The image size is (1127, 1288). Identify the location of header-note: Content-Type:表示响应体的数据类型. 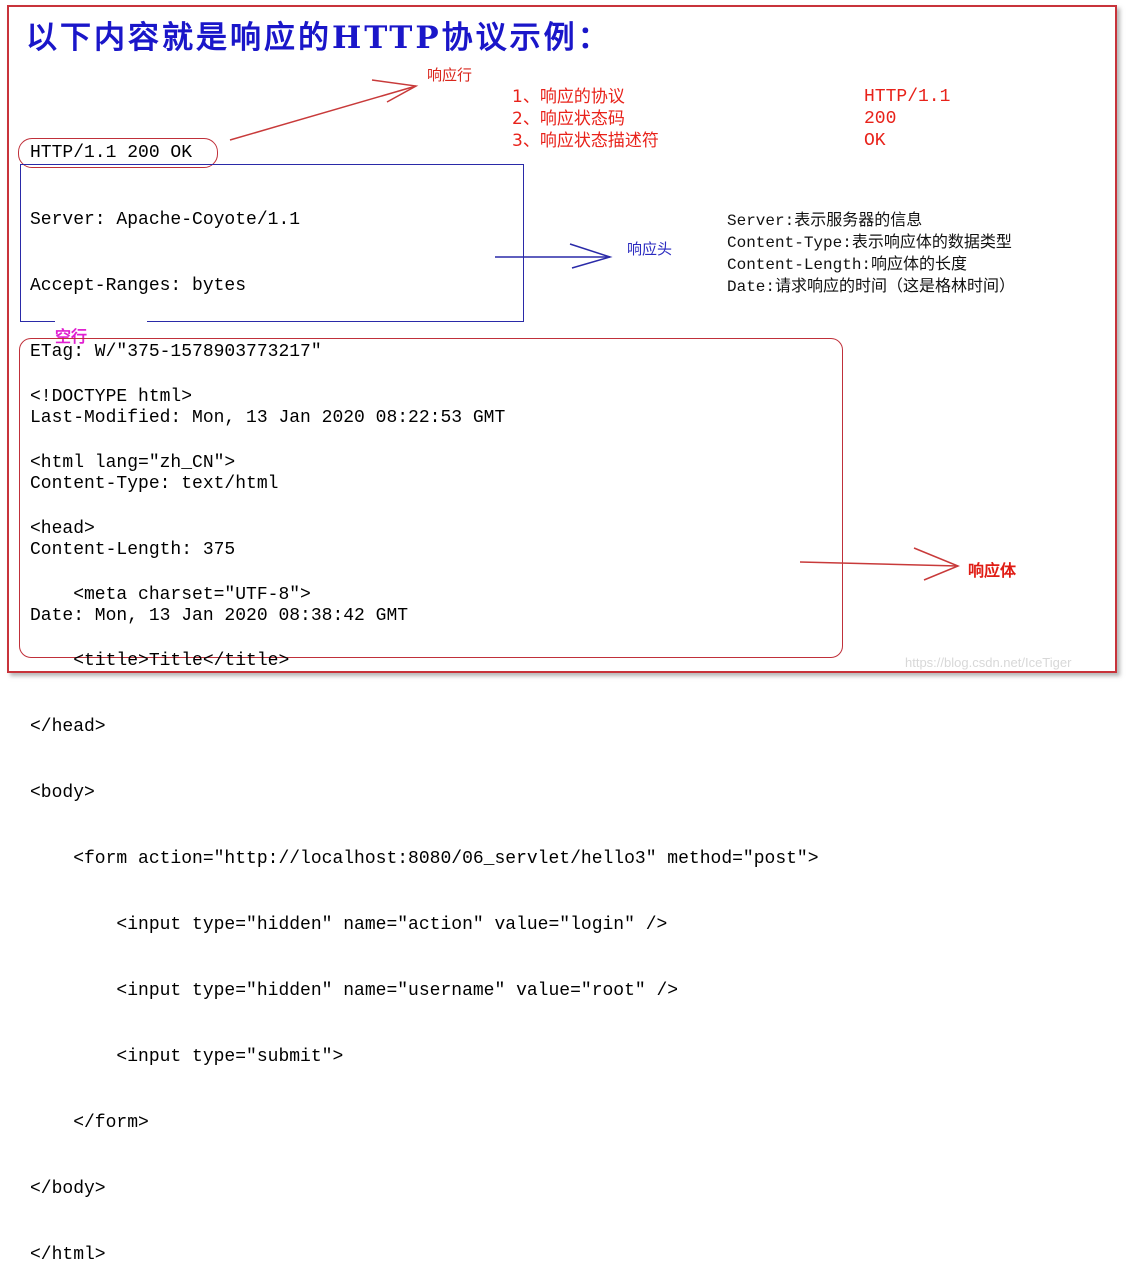
(869, 243).